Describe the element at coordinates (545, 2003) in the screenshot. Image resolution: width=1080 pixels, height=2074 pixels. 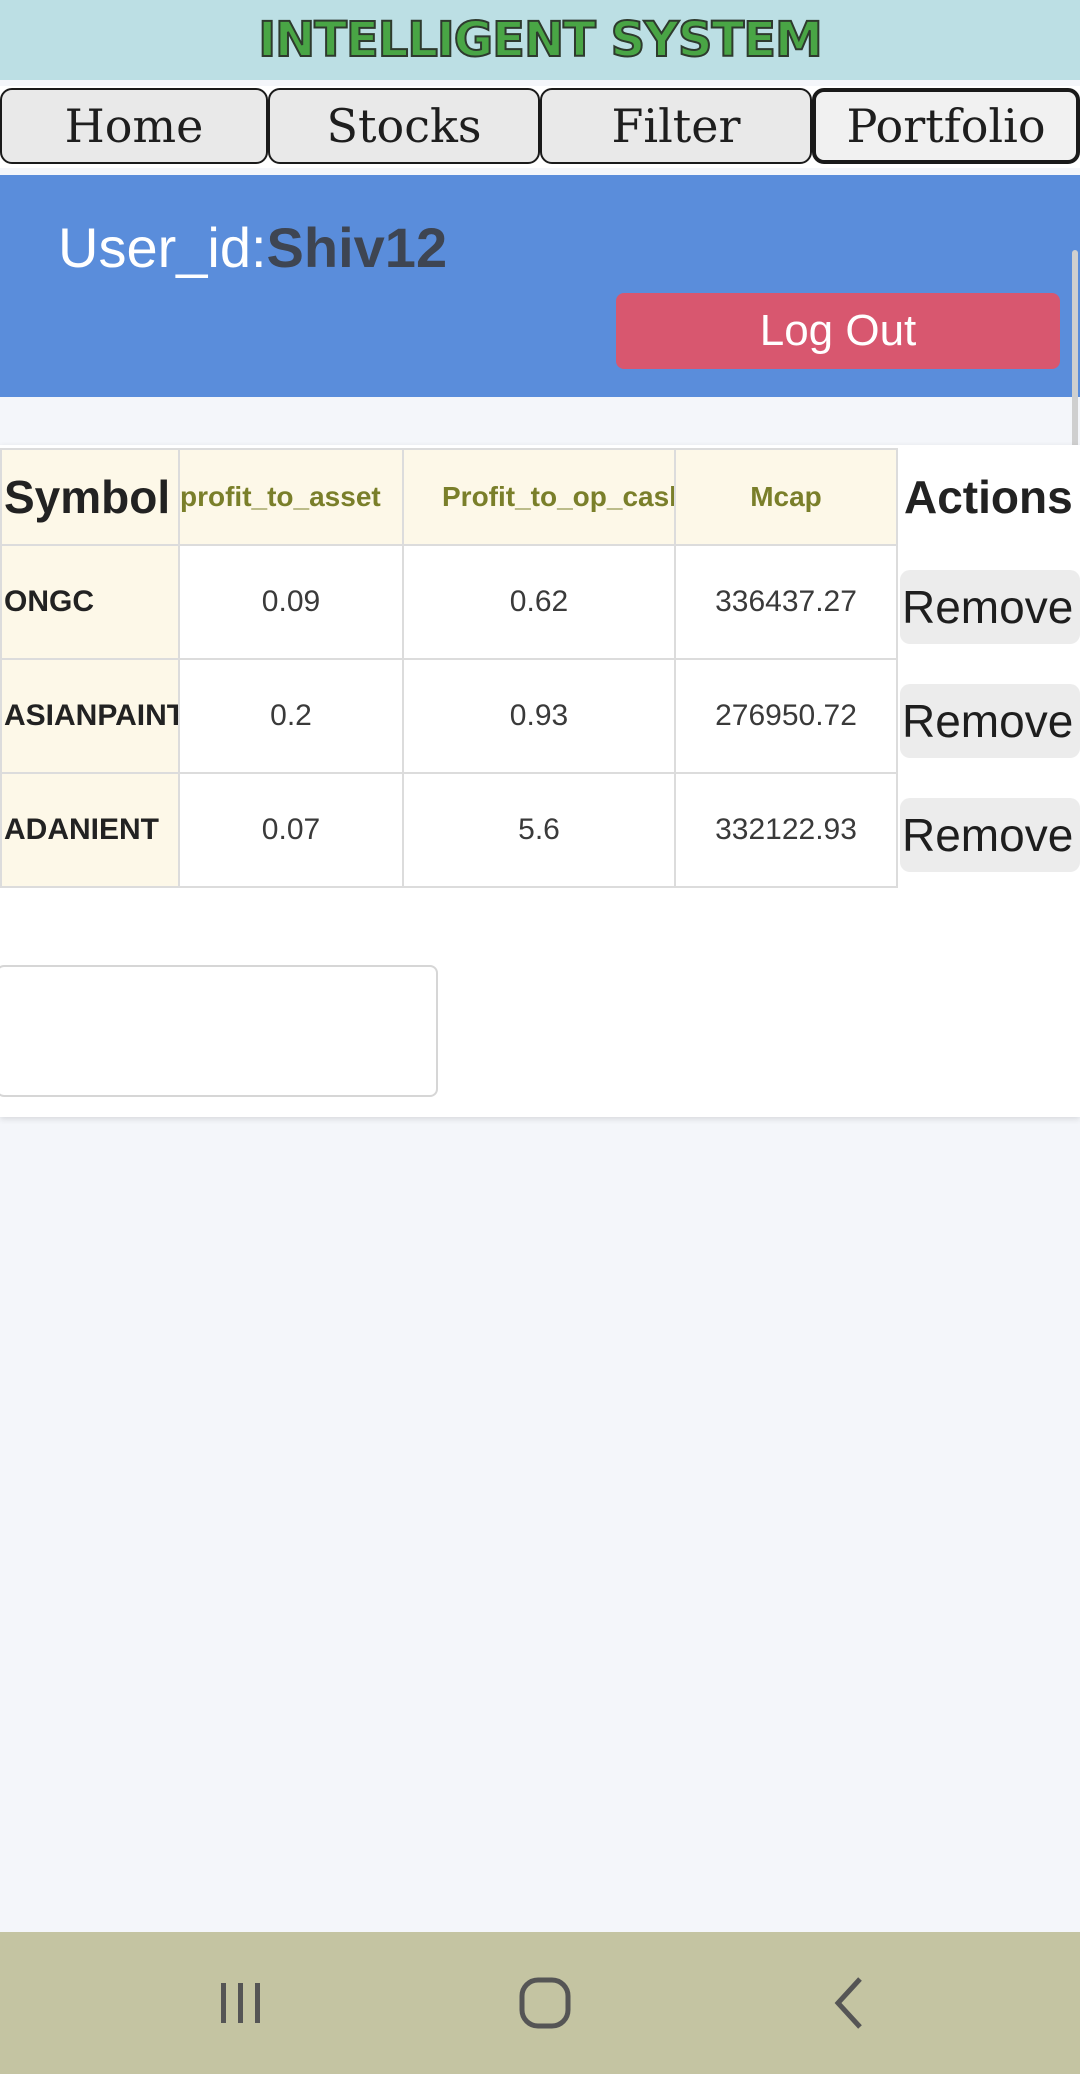
I see `home-circle-icon` at that location.